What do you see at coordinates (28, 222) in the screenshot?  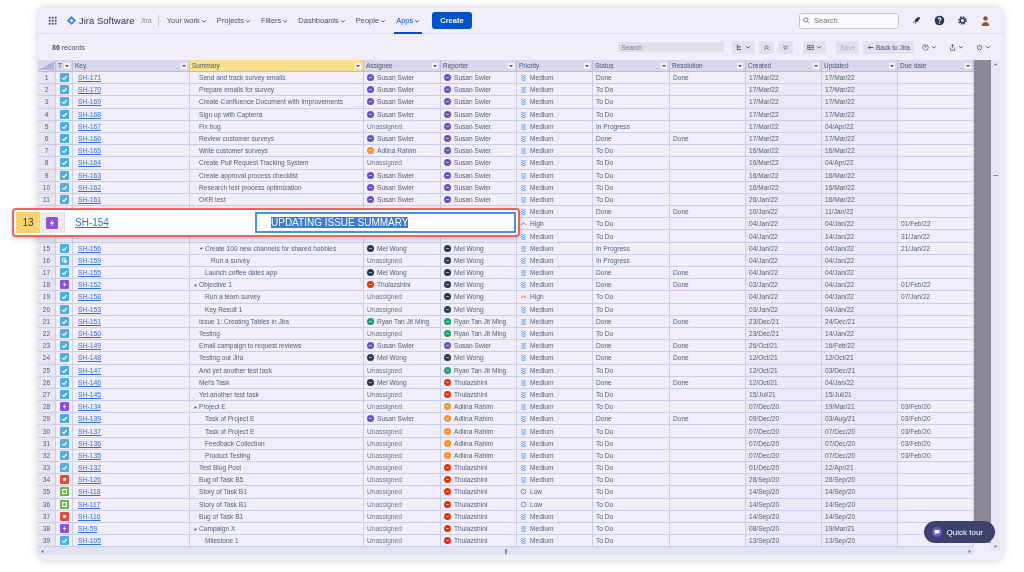 I see `row-number: 13` at bounding box center [28, 222].